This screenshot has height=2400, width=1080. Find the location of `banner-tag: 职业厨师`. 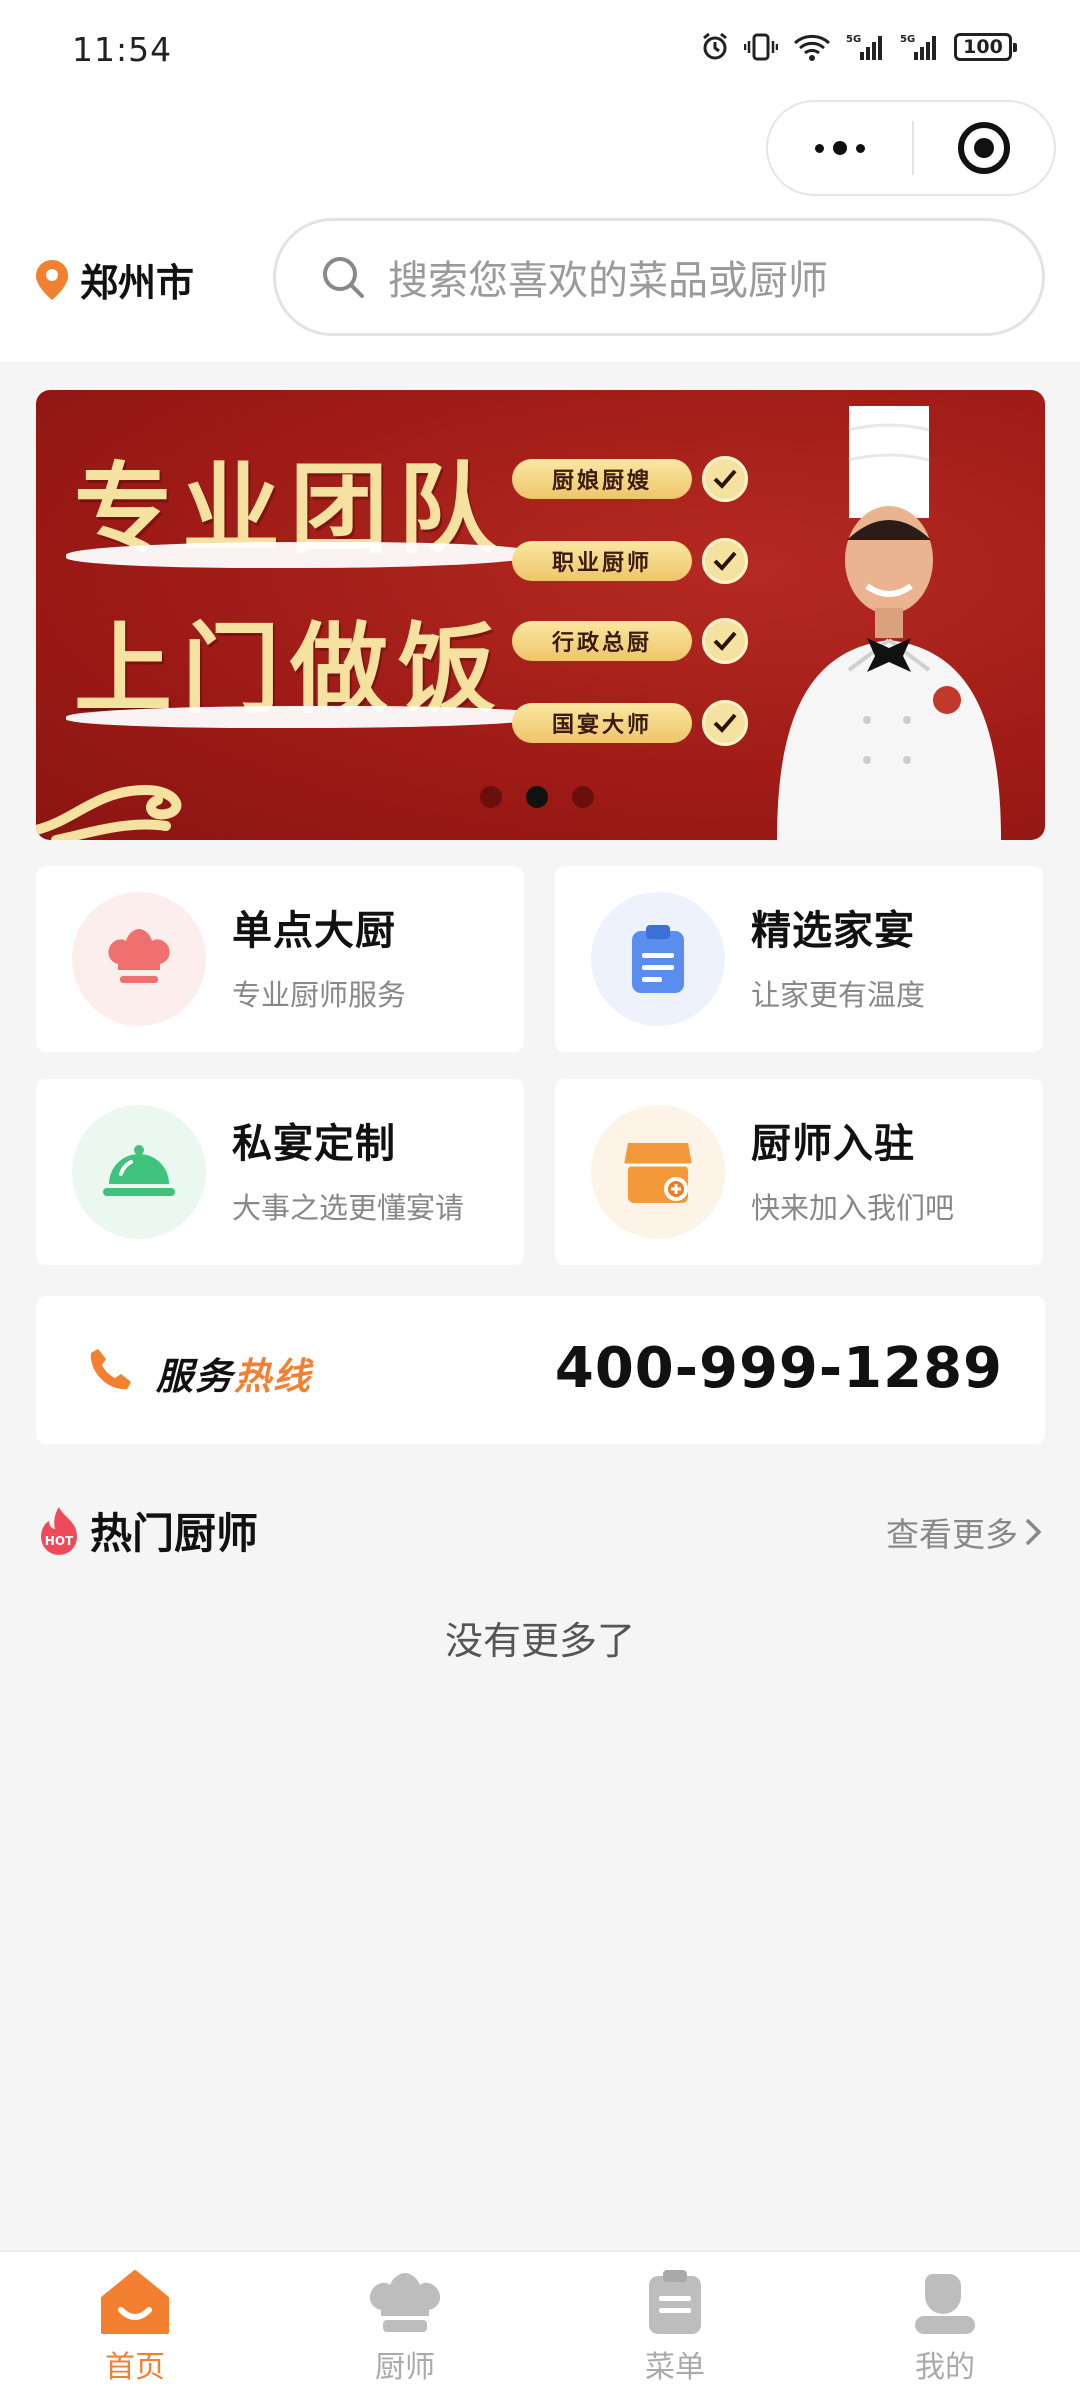

banner-tag: 职业厨师 is located at coordinates (630, 561).